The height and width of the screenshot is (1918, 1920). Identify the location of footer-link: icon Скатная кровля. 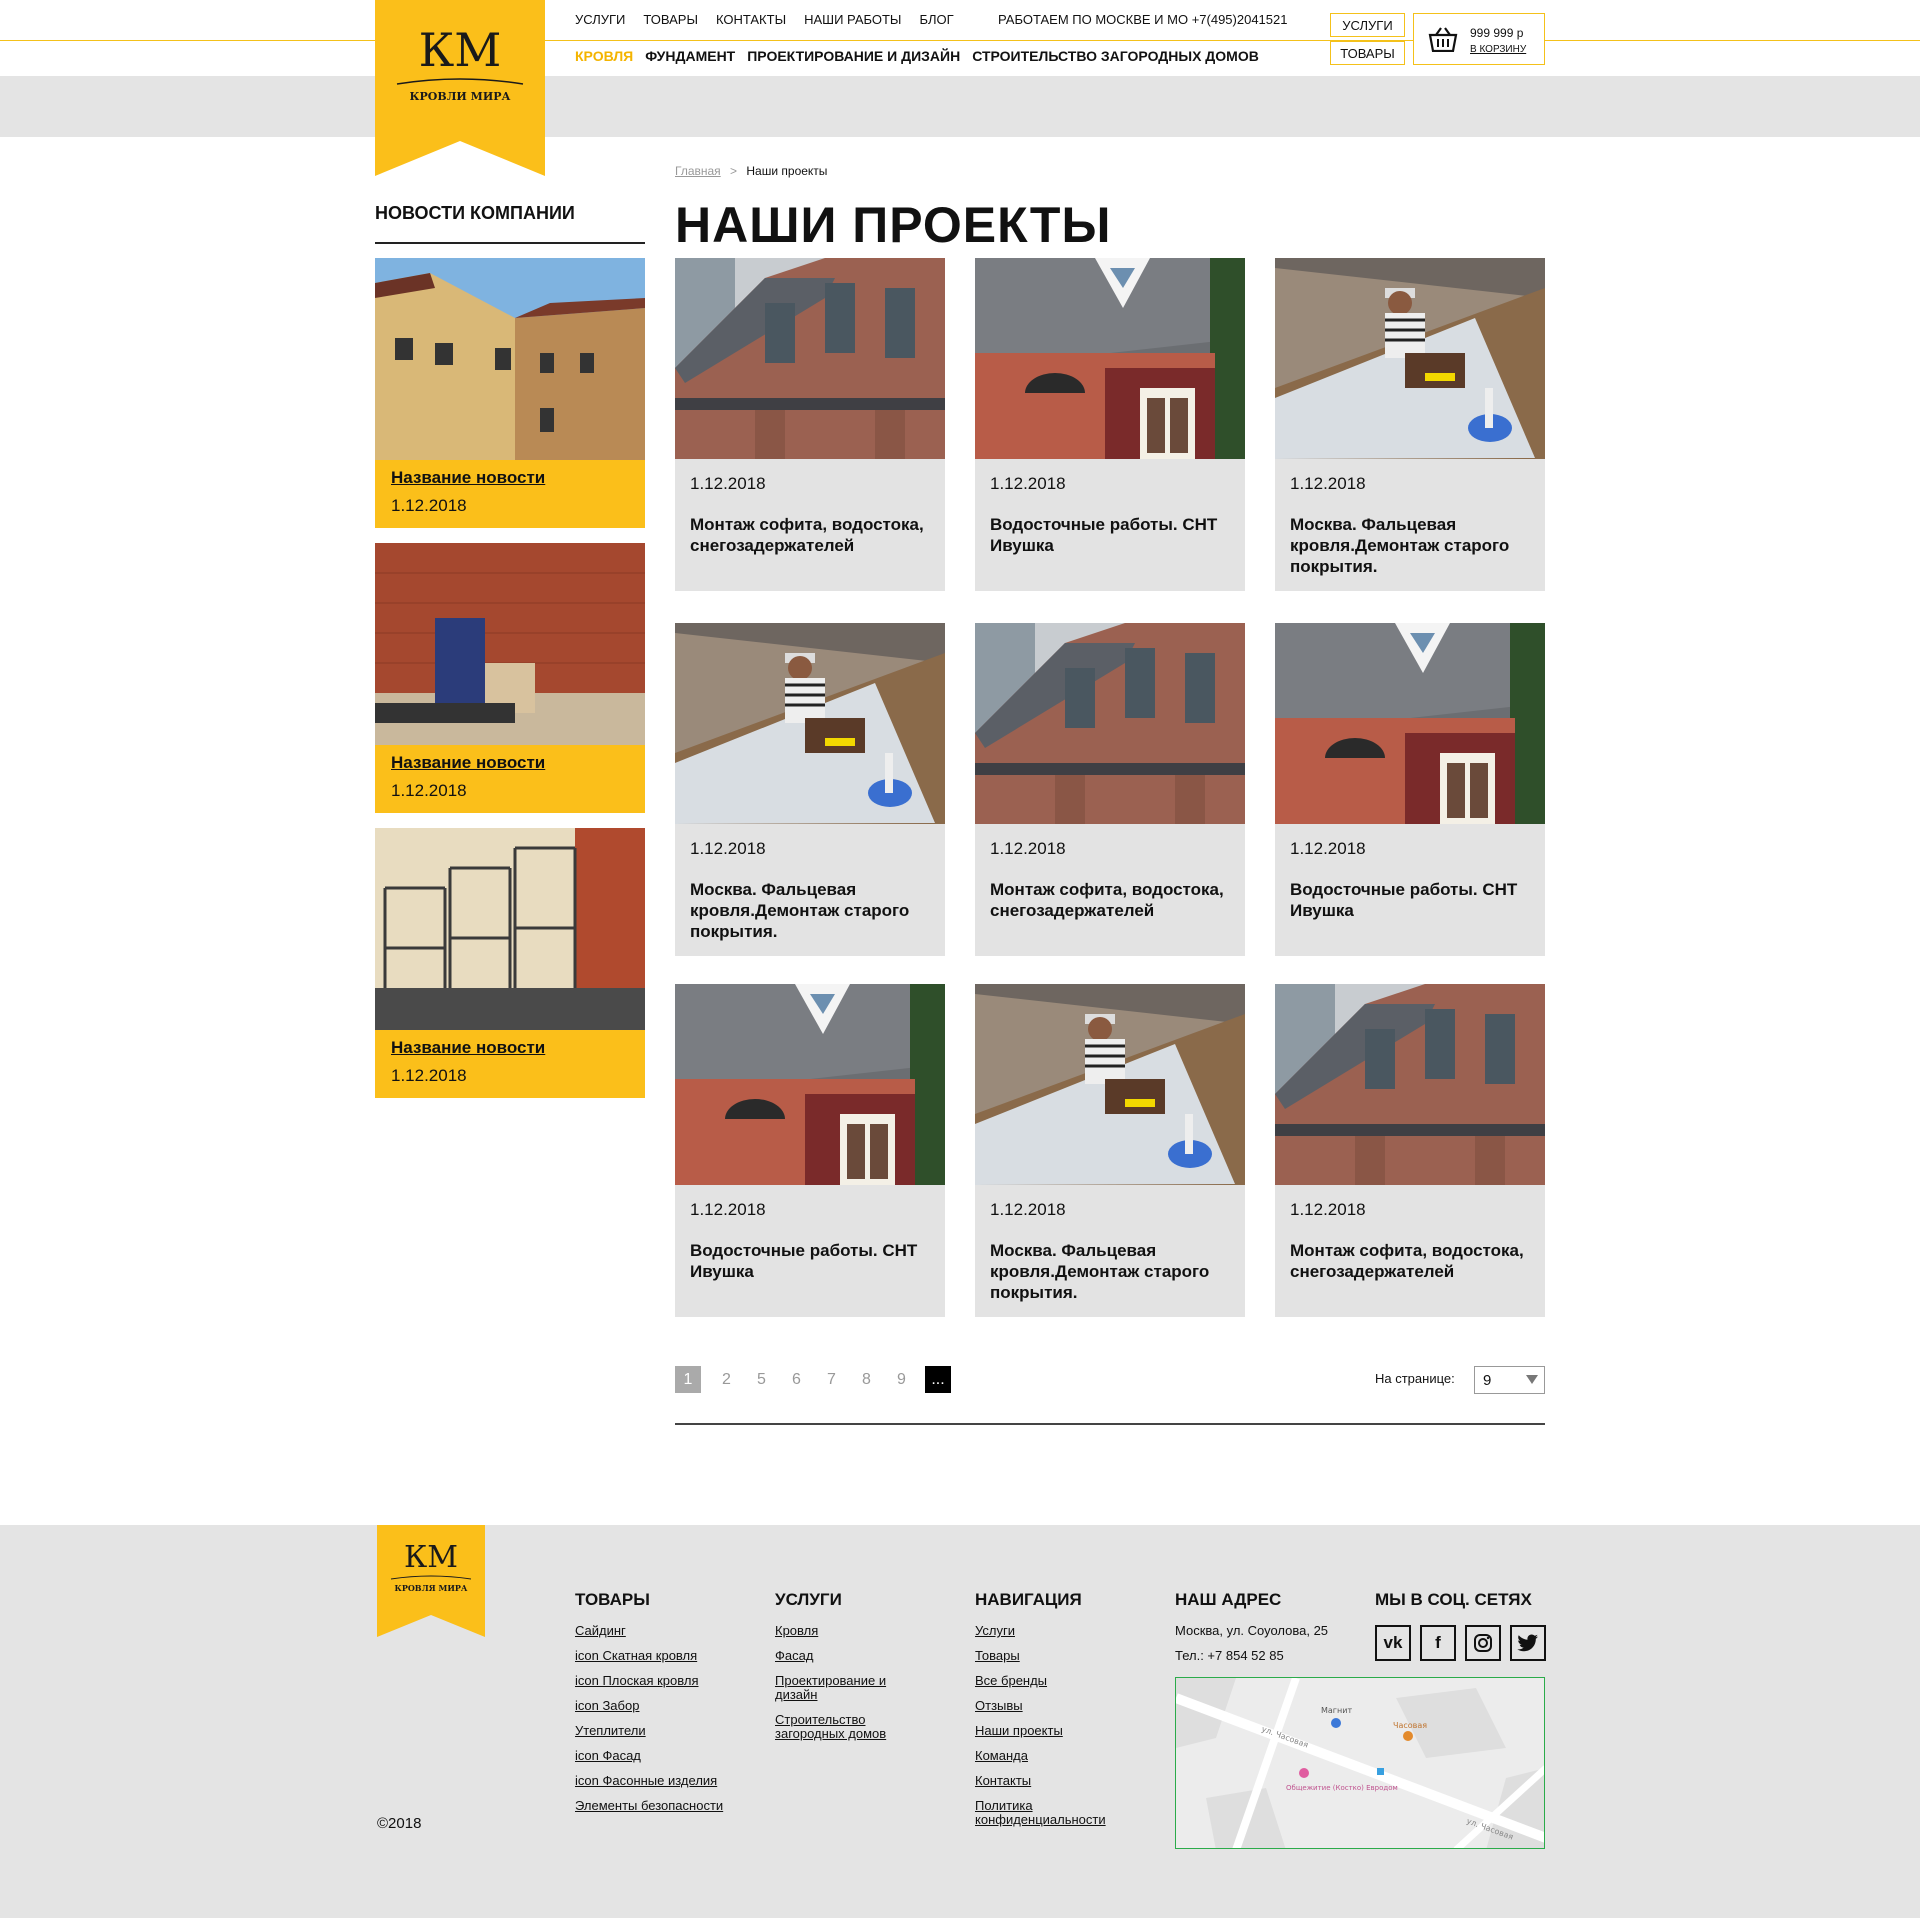
(649, 1656).